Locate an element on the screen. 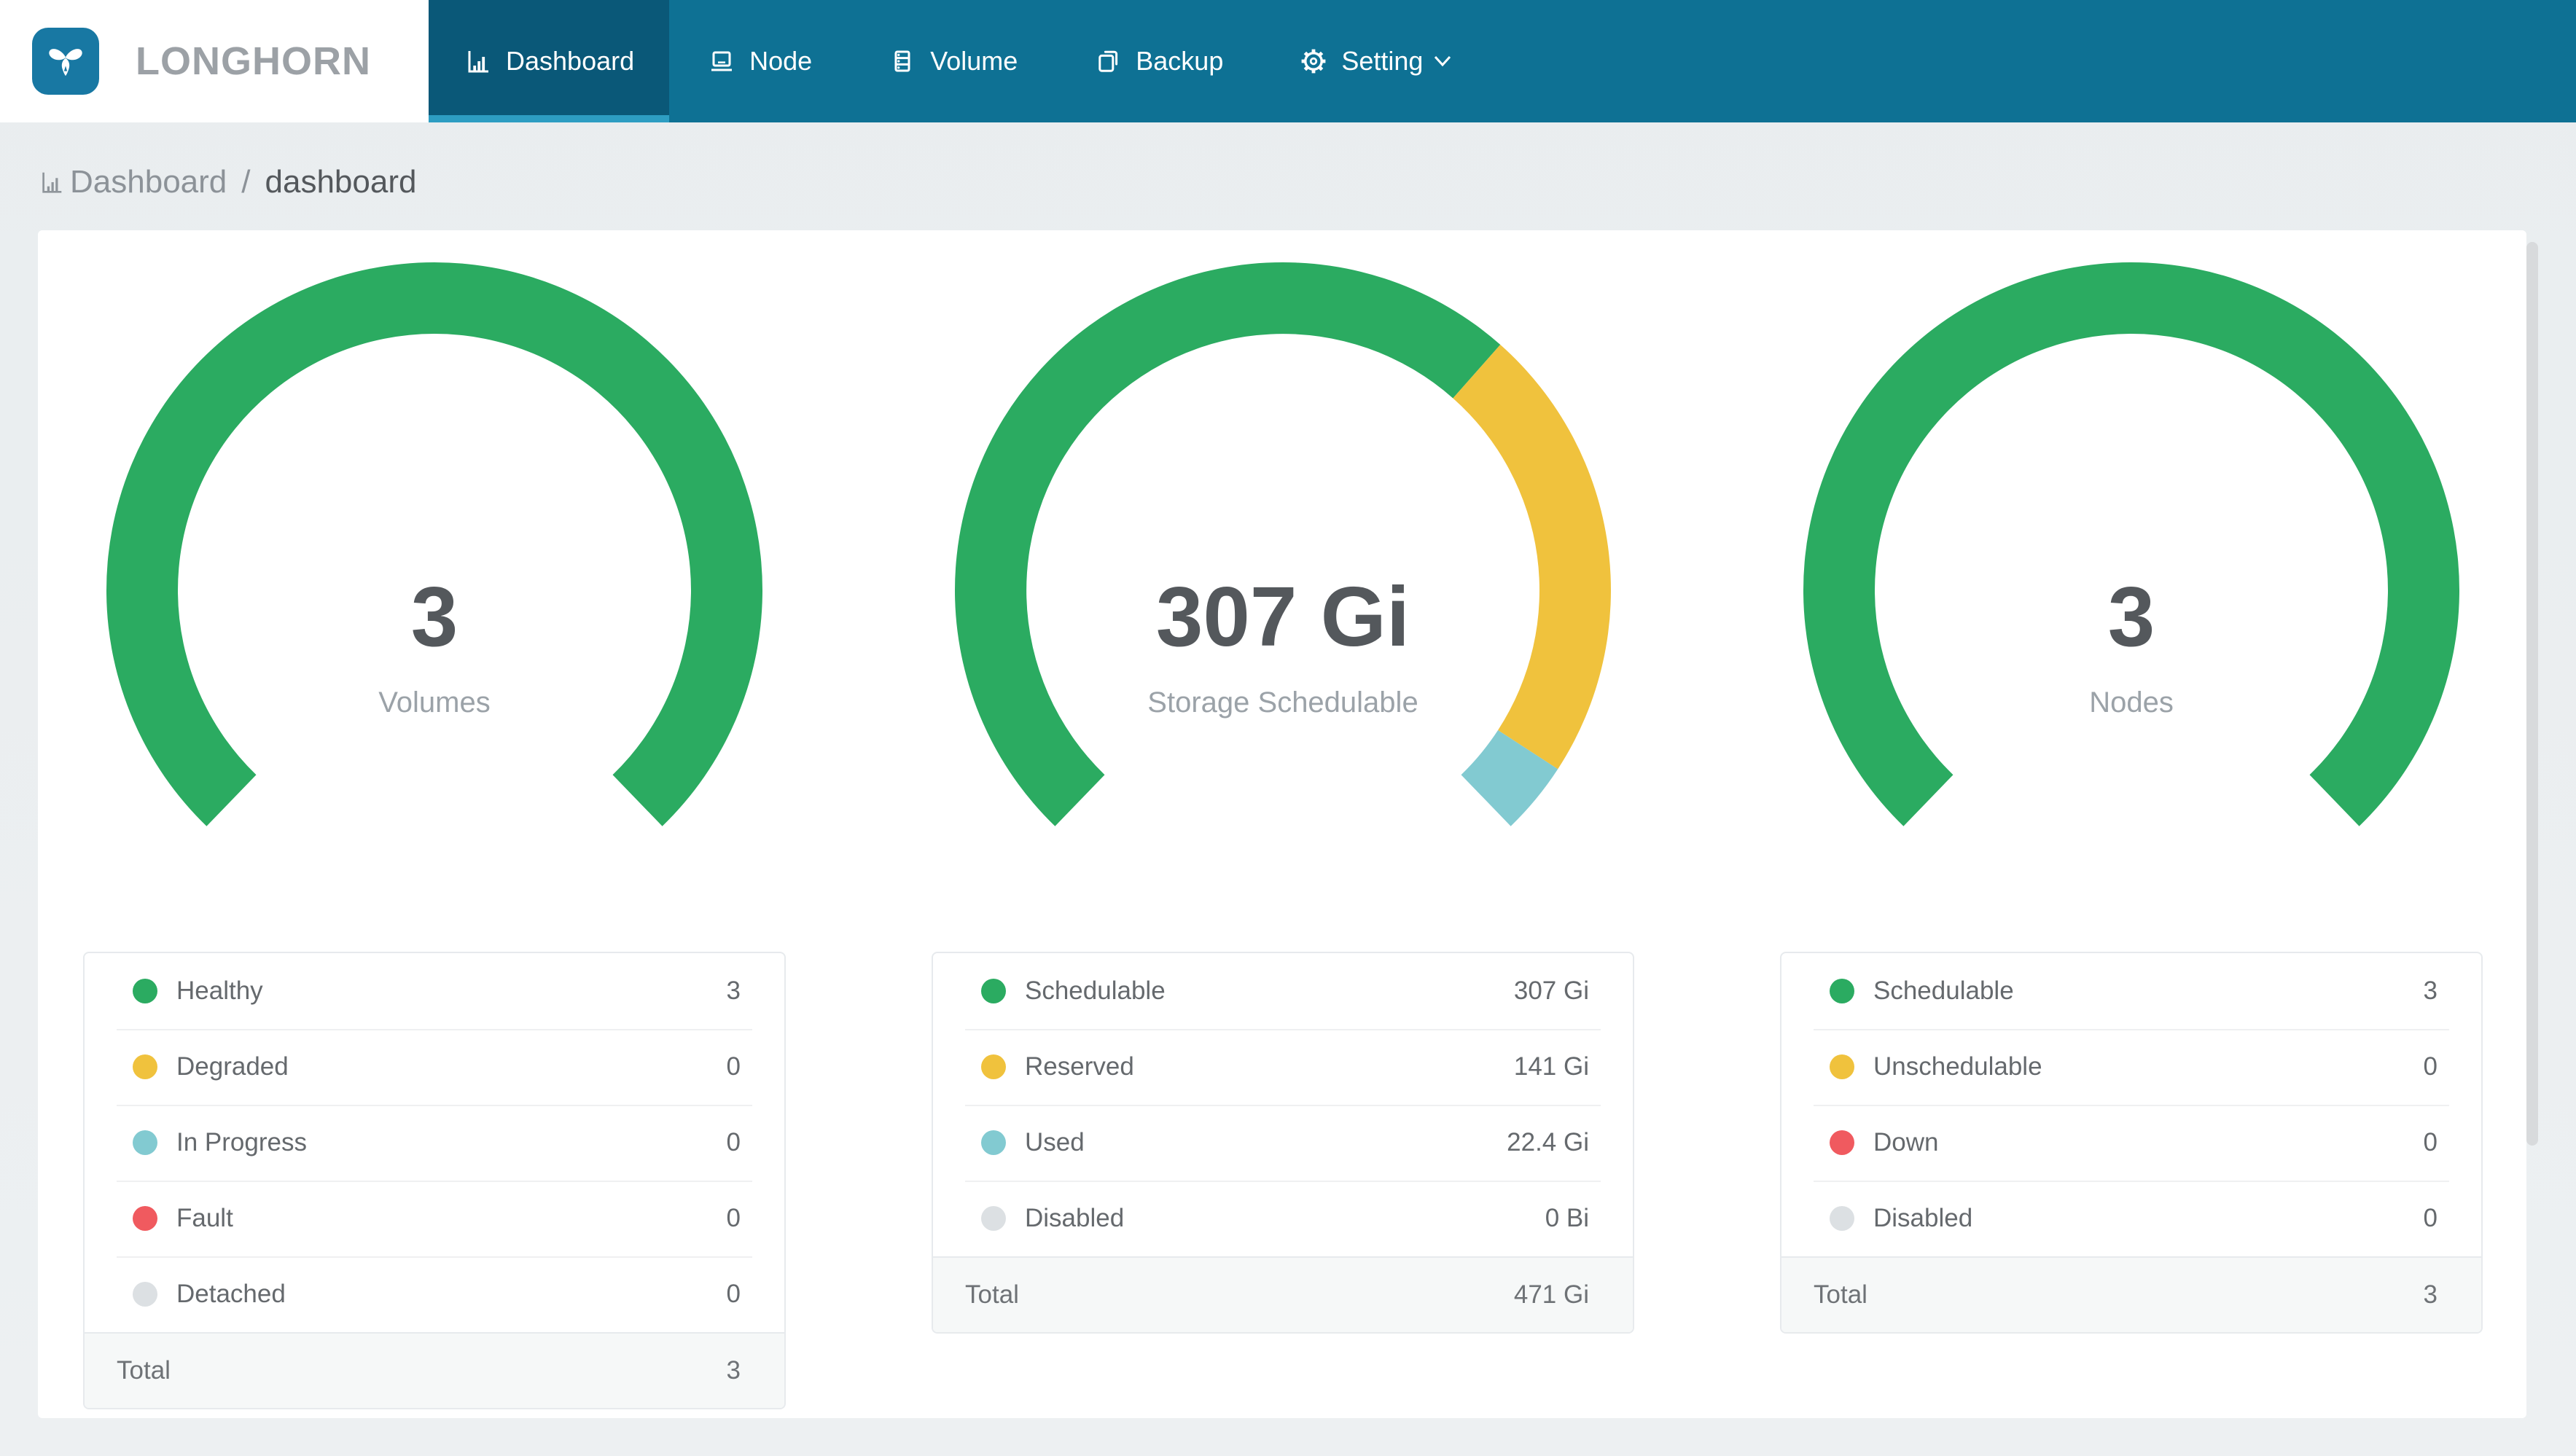  legend-row-down: Down 0 is located at coordinates (2131, 1143).